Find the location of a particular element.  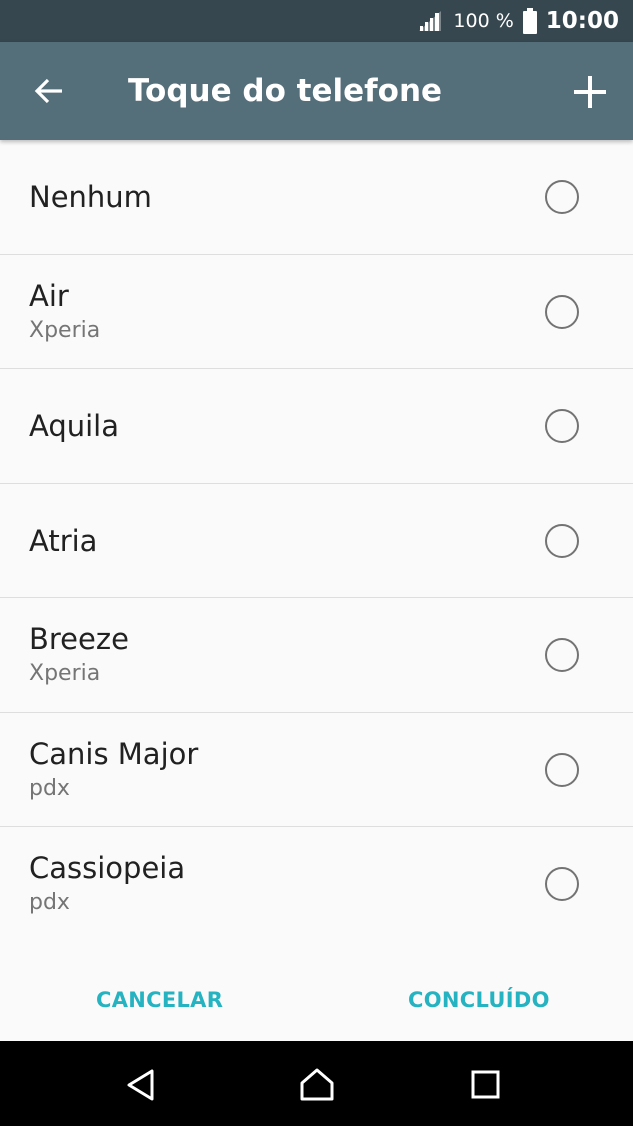

ringtone-name: Aquila is located at coordinates (74, 426).